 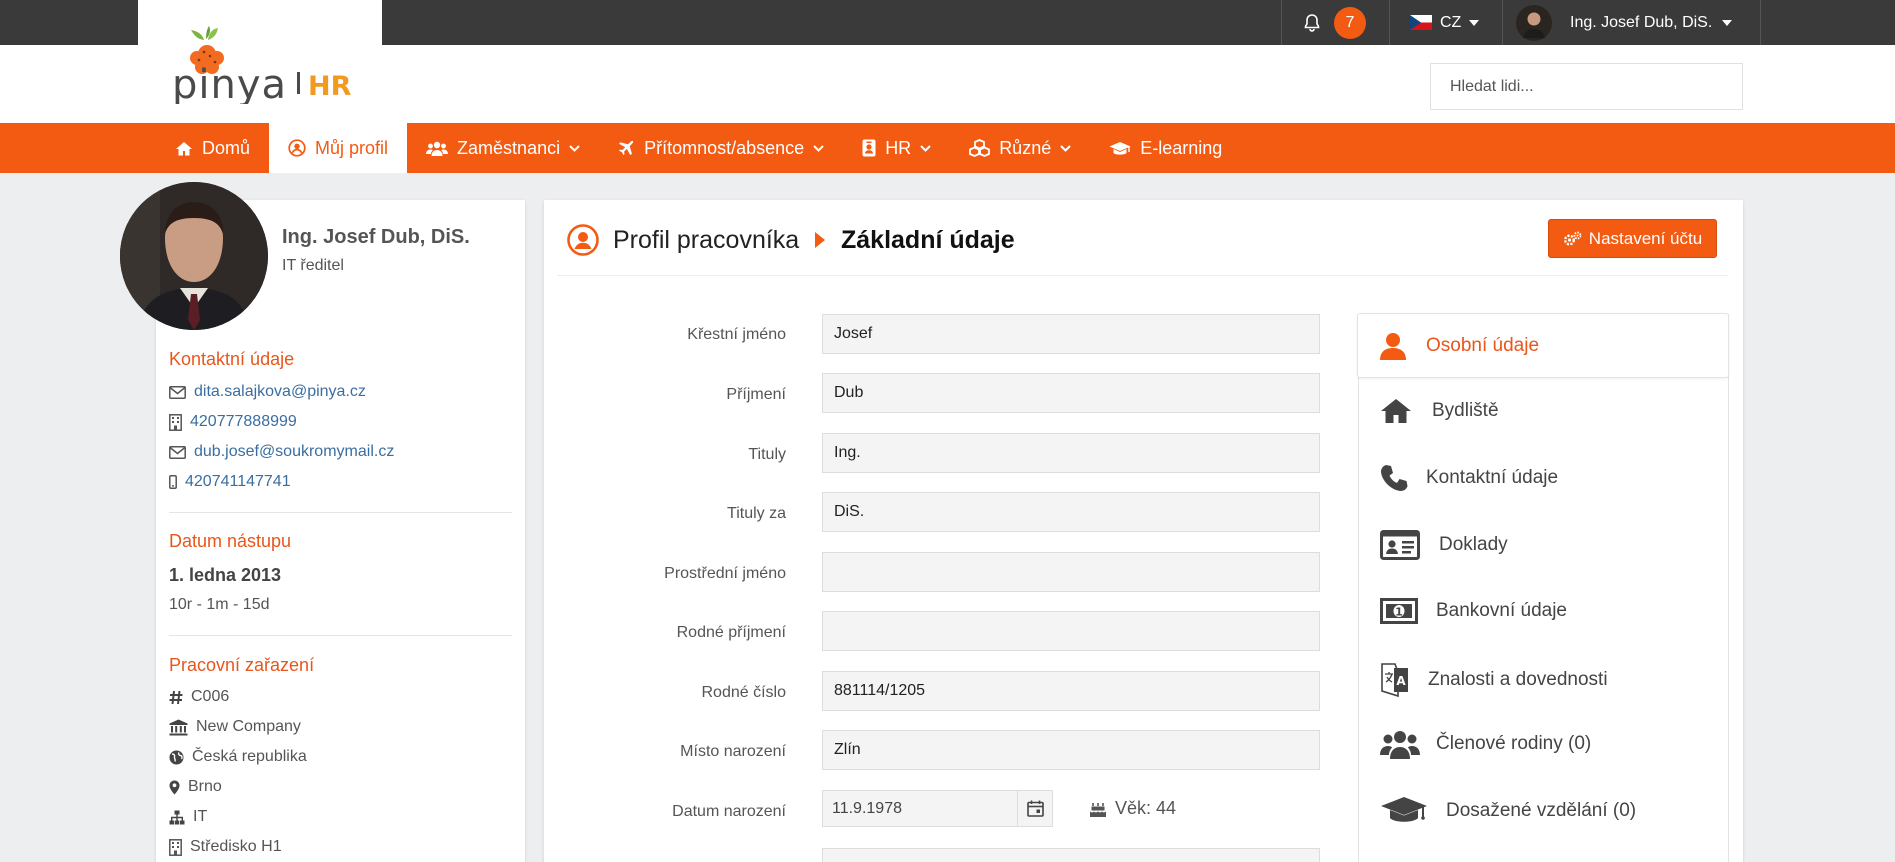 What do you see at coordinates (1071, 393) in the screenshot?
I see `last-name-input: Dub` at bounding box center [1071, 393].